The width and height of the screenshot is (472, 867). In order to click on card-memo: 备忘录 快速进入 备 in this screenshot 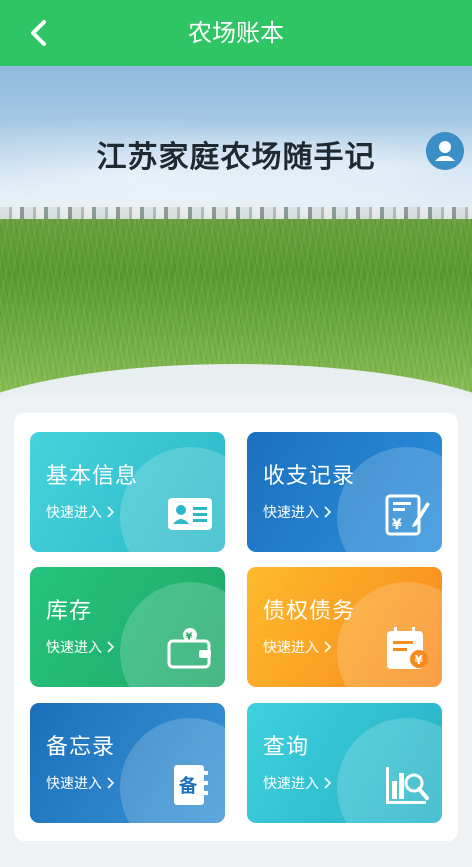, I will do `click(127, 763)`.